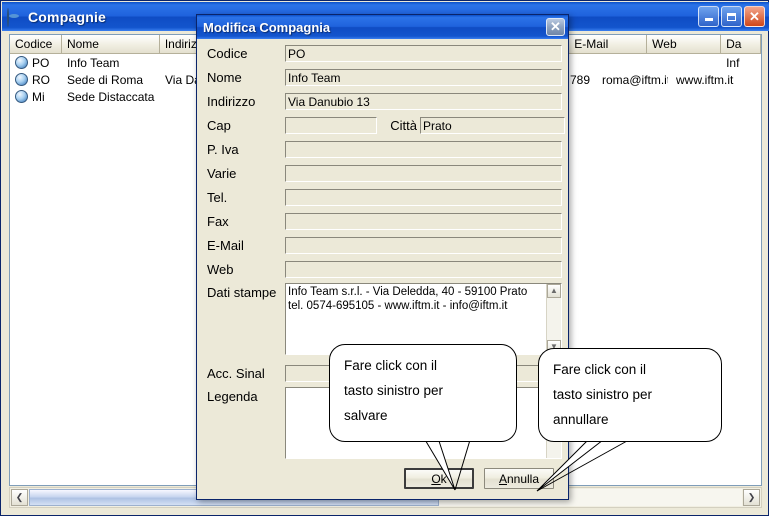  Describe the element at coordinates (439, 464) in the screenshot. I see `callout-save-tail` at that location.